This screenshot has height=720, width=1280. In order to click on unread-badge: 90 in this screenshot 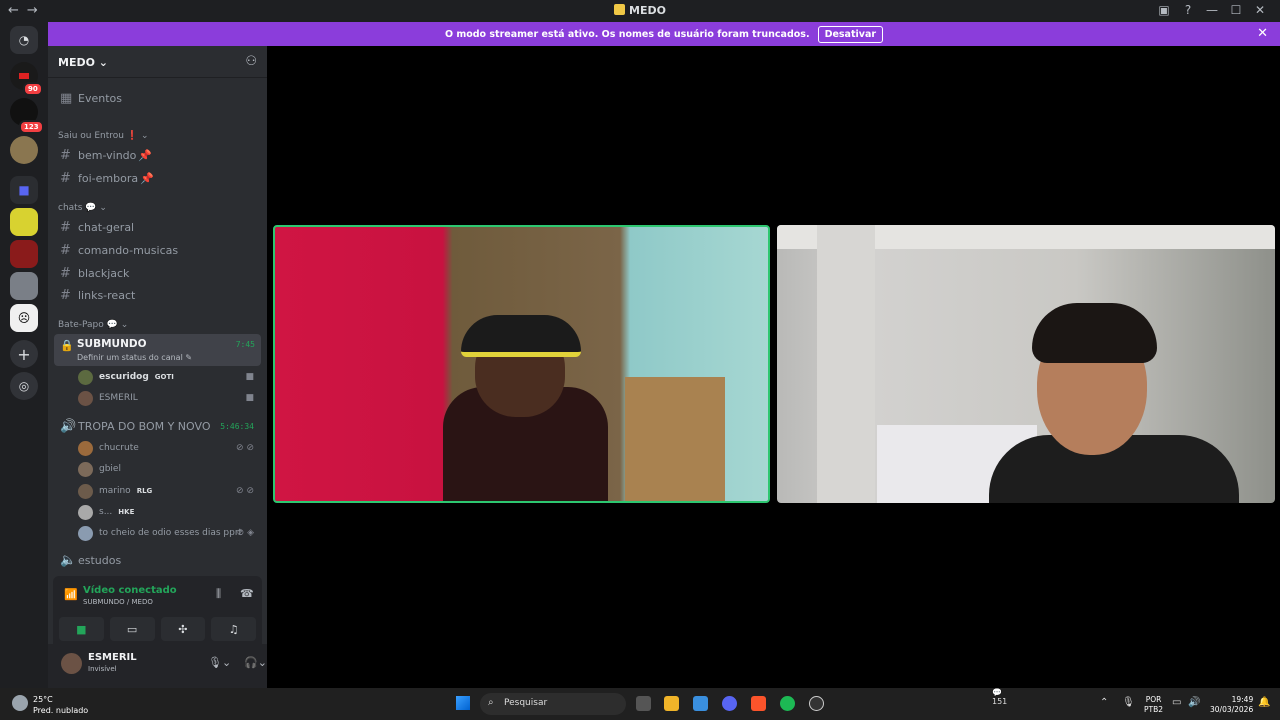, I will do `click(33, 89)`.